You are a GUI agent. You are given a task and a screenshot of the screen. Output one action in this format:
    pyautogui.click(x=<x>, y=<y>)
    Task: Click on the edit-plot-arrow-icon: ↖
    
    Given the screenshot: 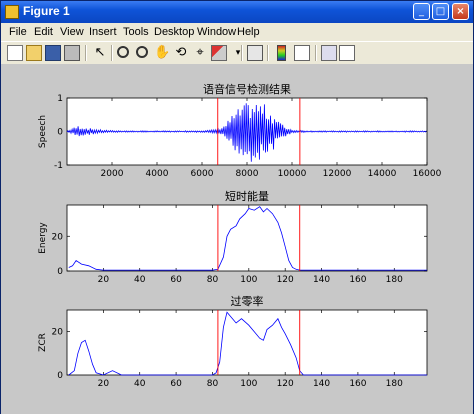 What is the action you would take?
    pyautogui.click(x=100, y=53)
    